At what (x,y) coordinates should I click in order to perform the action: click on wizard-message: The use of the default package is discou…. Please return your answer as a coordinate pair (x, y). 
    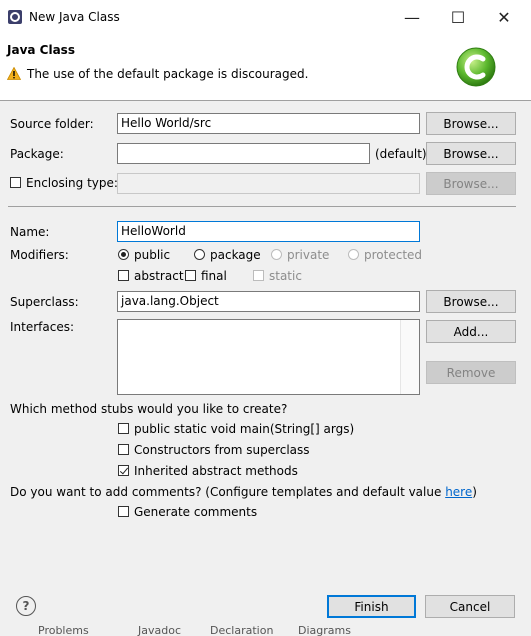
    Looking at the image, I should click on (168, 74).